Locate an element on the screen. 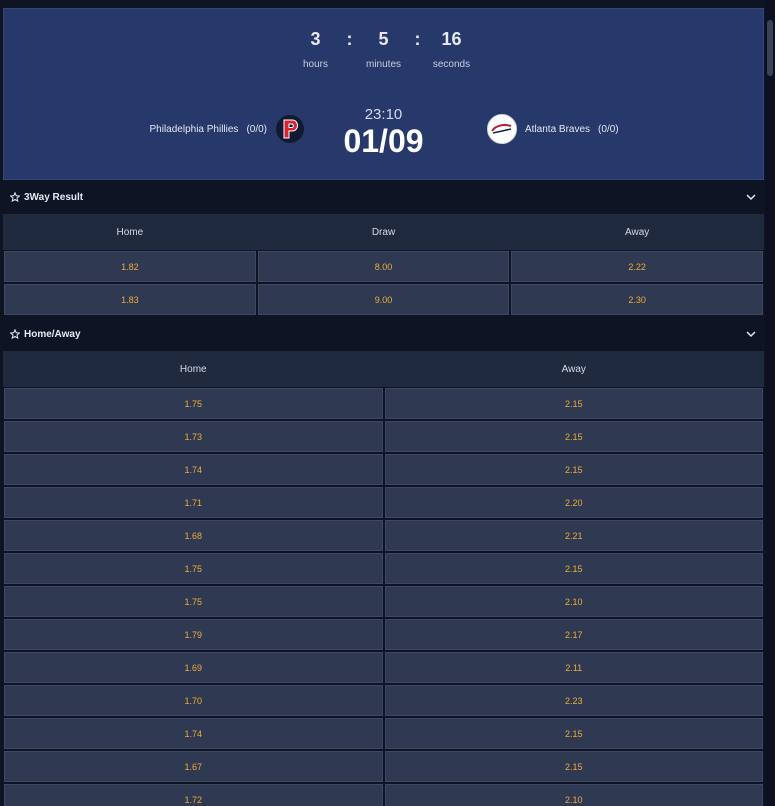 This screenshot has height=806, width=775. odds-button-home: 1.70 is located at coordinates (193, 700).